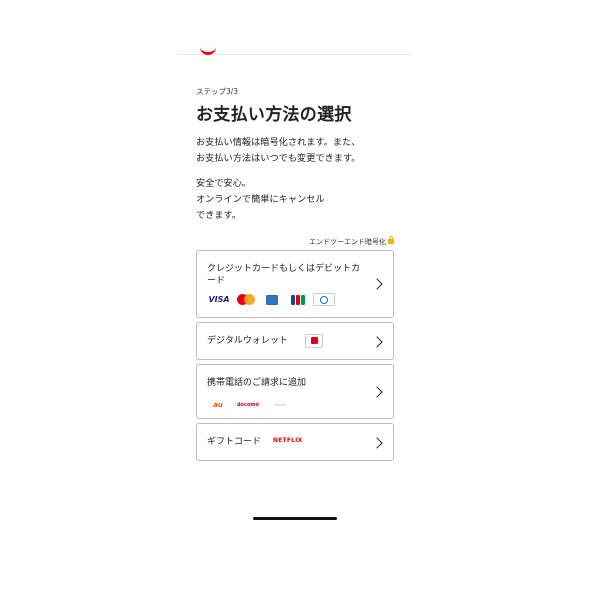  I want to click on safety-text: 安全で安心。 オンラインで簡単にキャンセル できます。, so click(260, 200).